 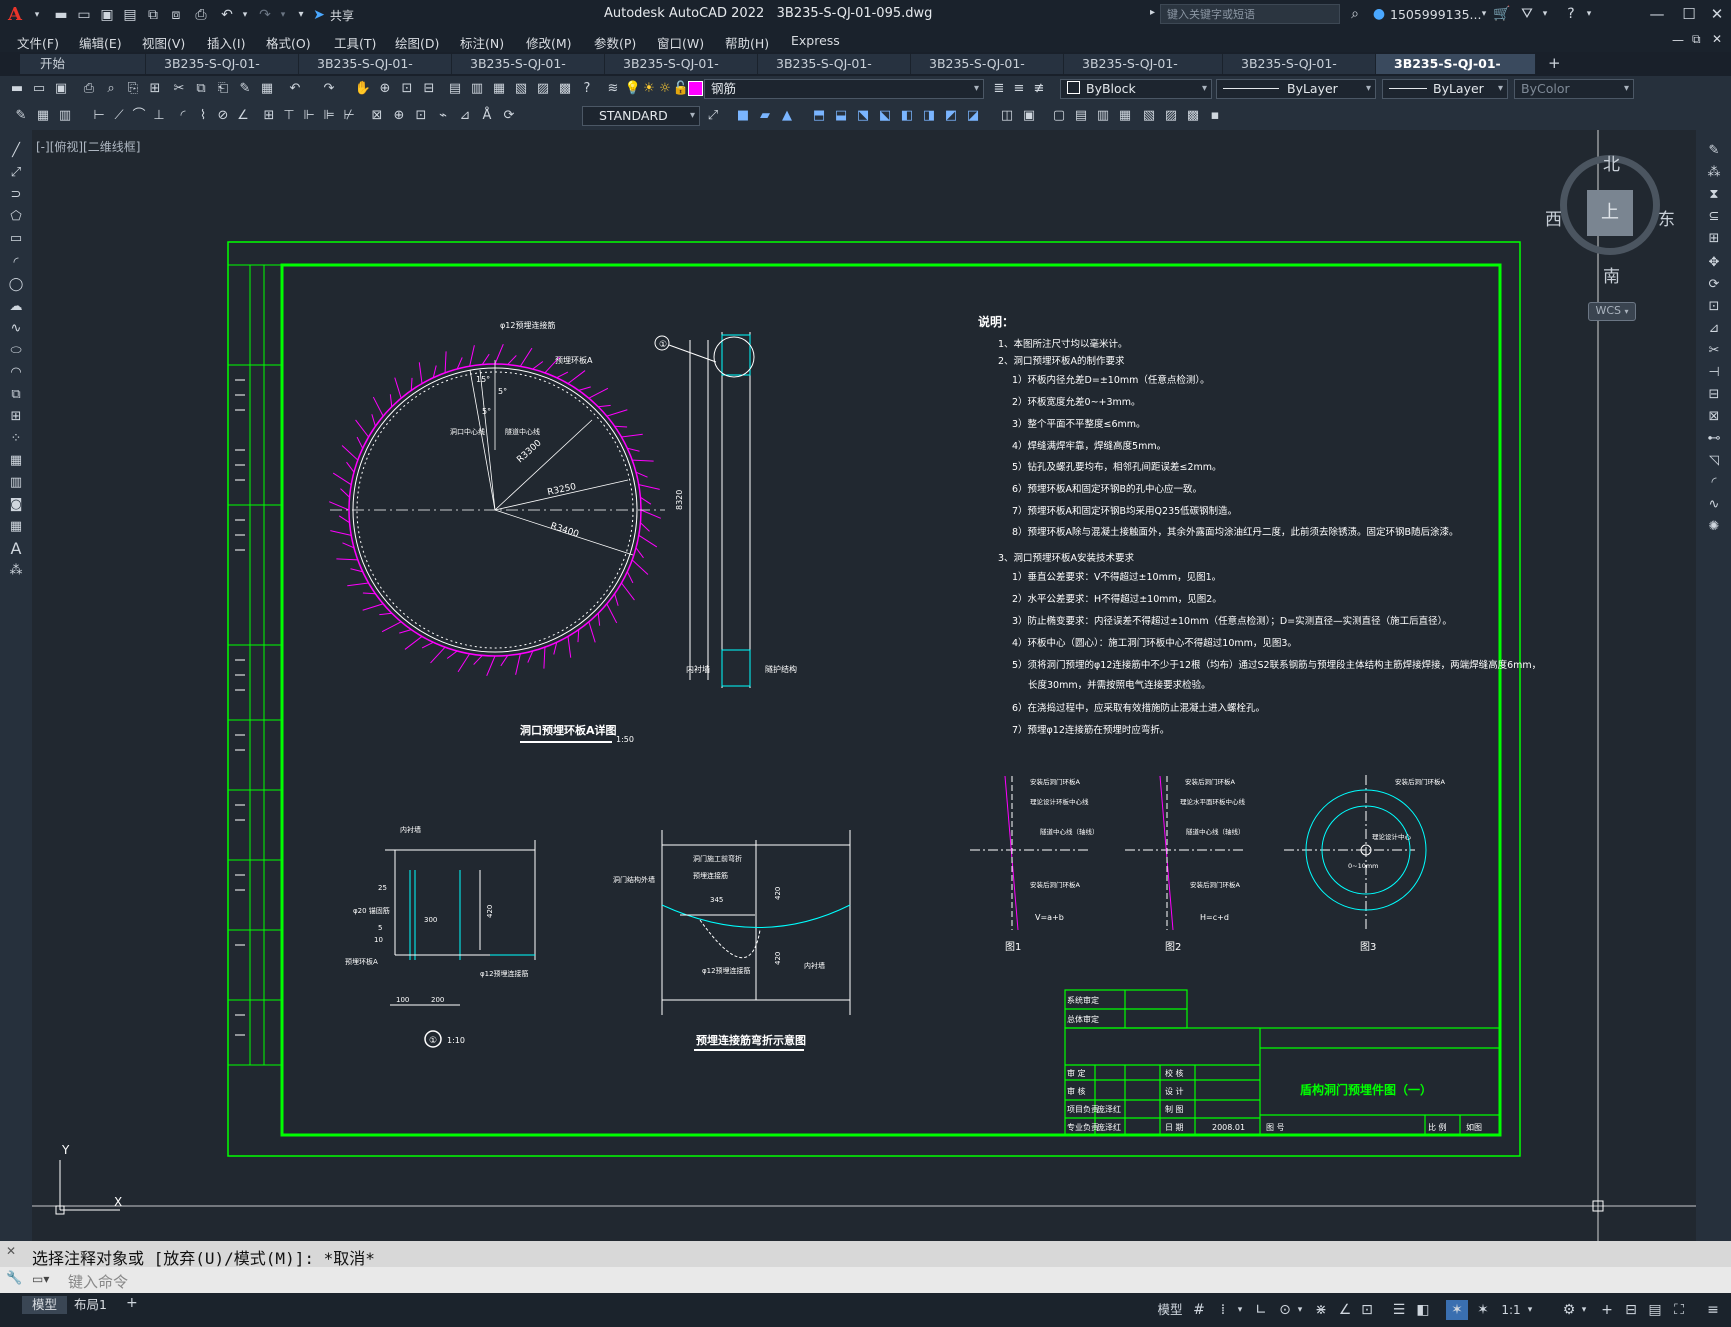 What do you see at coordinates (819, 116) in the screenshot?
I see `extrude-icon: ⬒` at bounding box center [819, 116].